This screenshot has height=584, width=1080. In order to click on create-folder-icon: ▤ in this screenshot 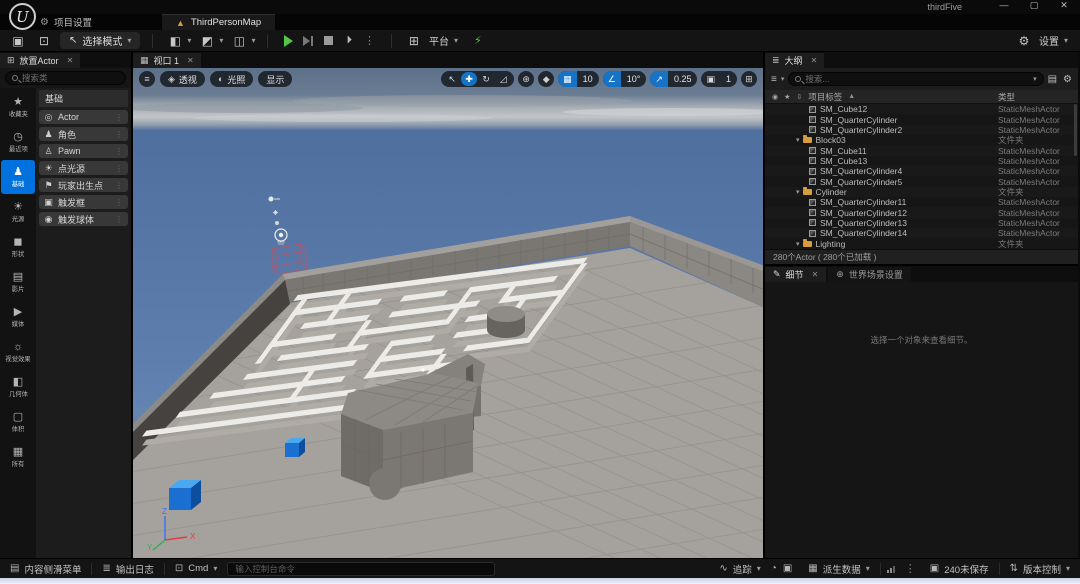, I will do `click(1052, 79)`.